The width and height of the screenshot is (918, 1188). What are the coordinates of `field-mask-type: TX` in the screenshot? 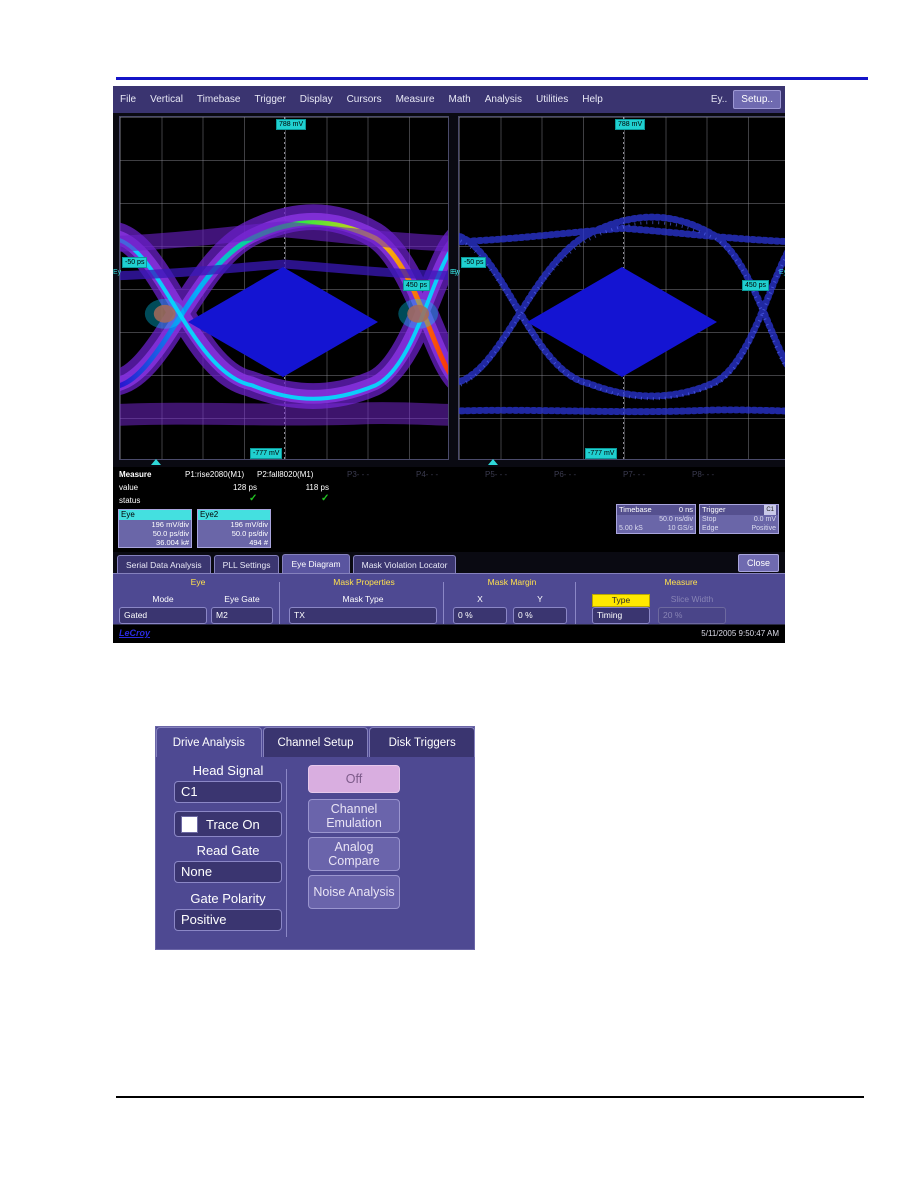 It's located at (363, 615).